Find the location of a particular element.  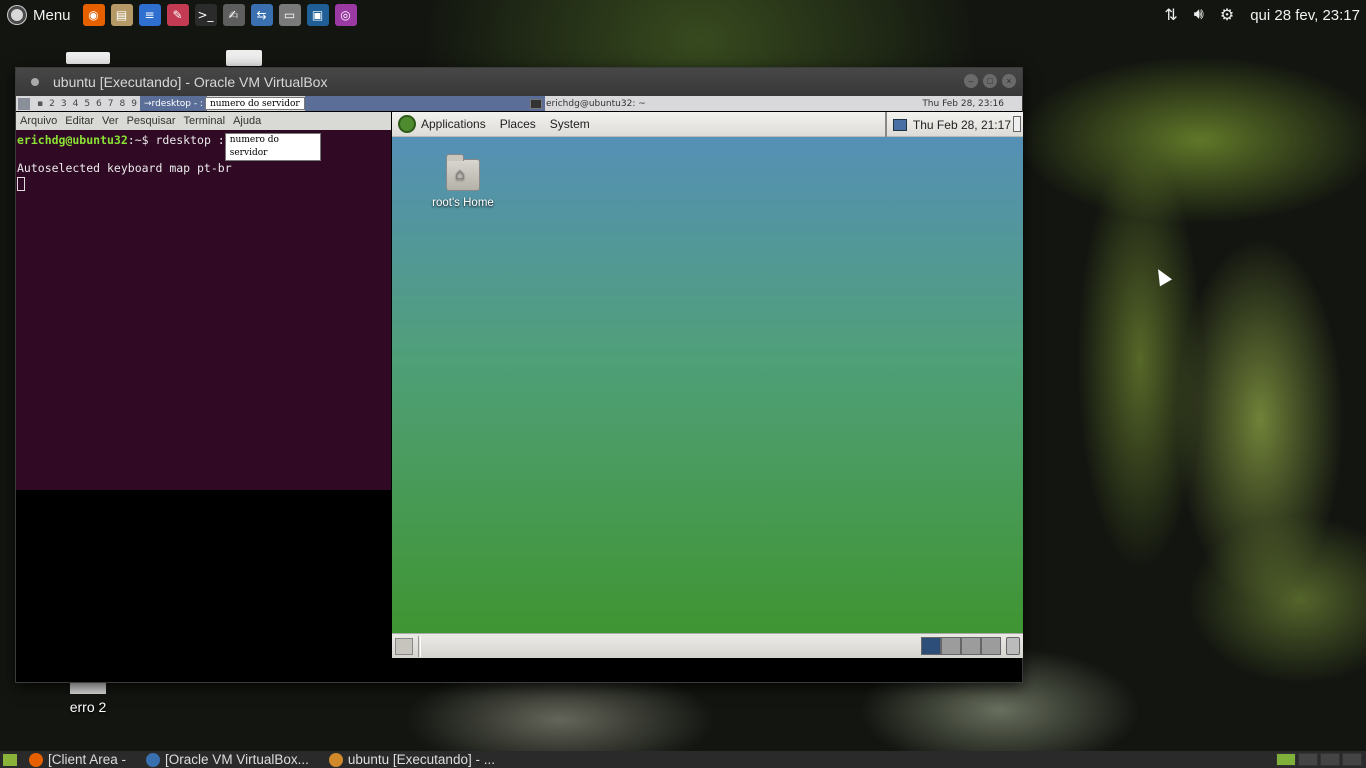

maximize-icon: □ is located at coordinates (990, 81).